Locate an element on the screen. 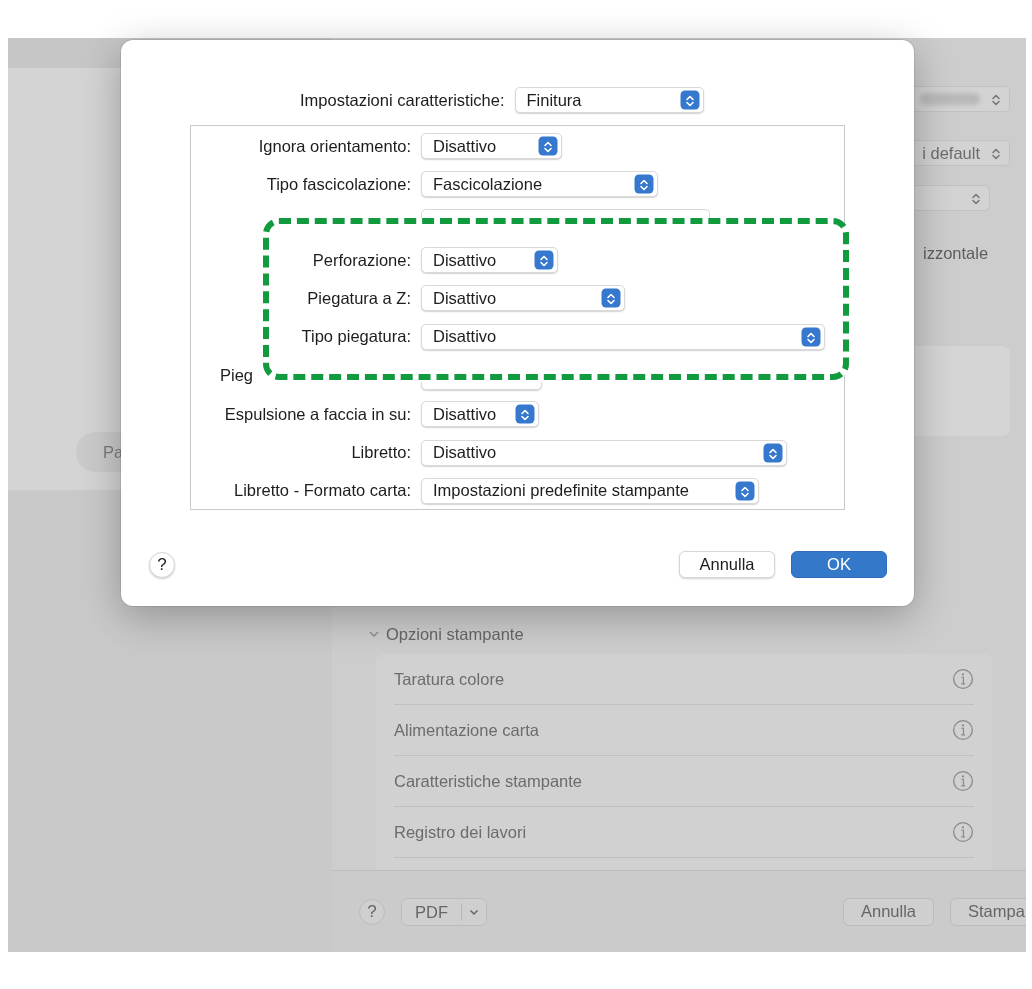  section-title: Opzioni stampante is located at coordinates (455, 634).